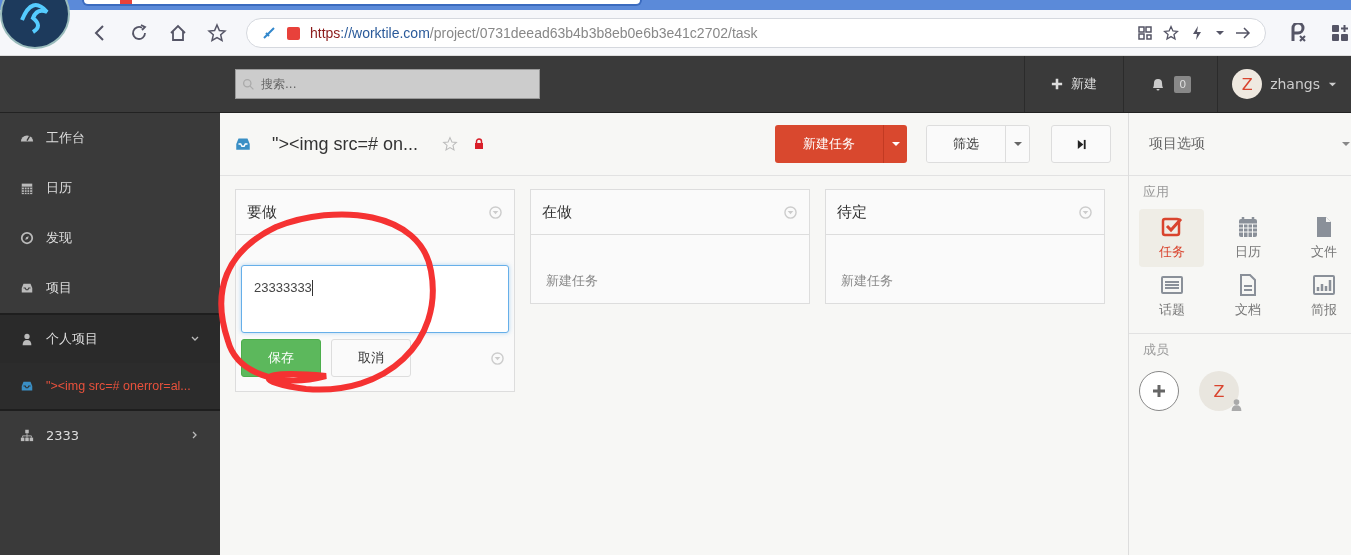  Describe the element at coordinates (1295, 84) in the screenshot. I see `username: zhangs` at that location.